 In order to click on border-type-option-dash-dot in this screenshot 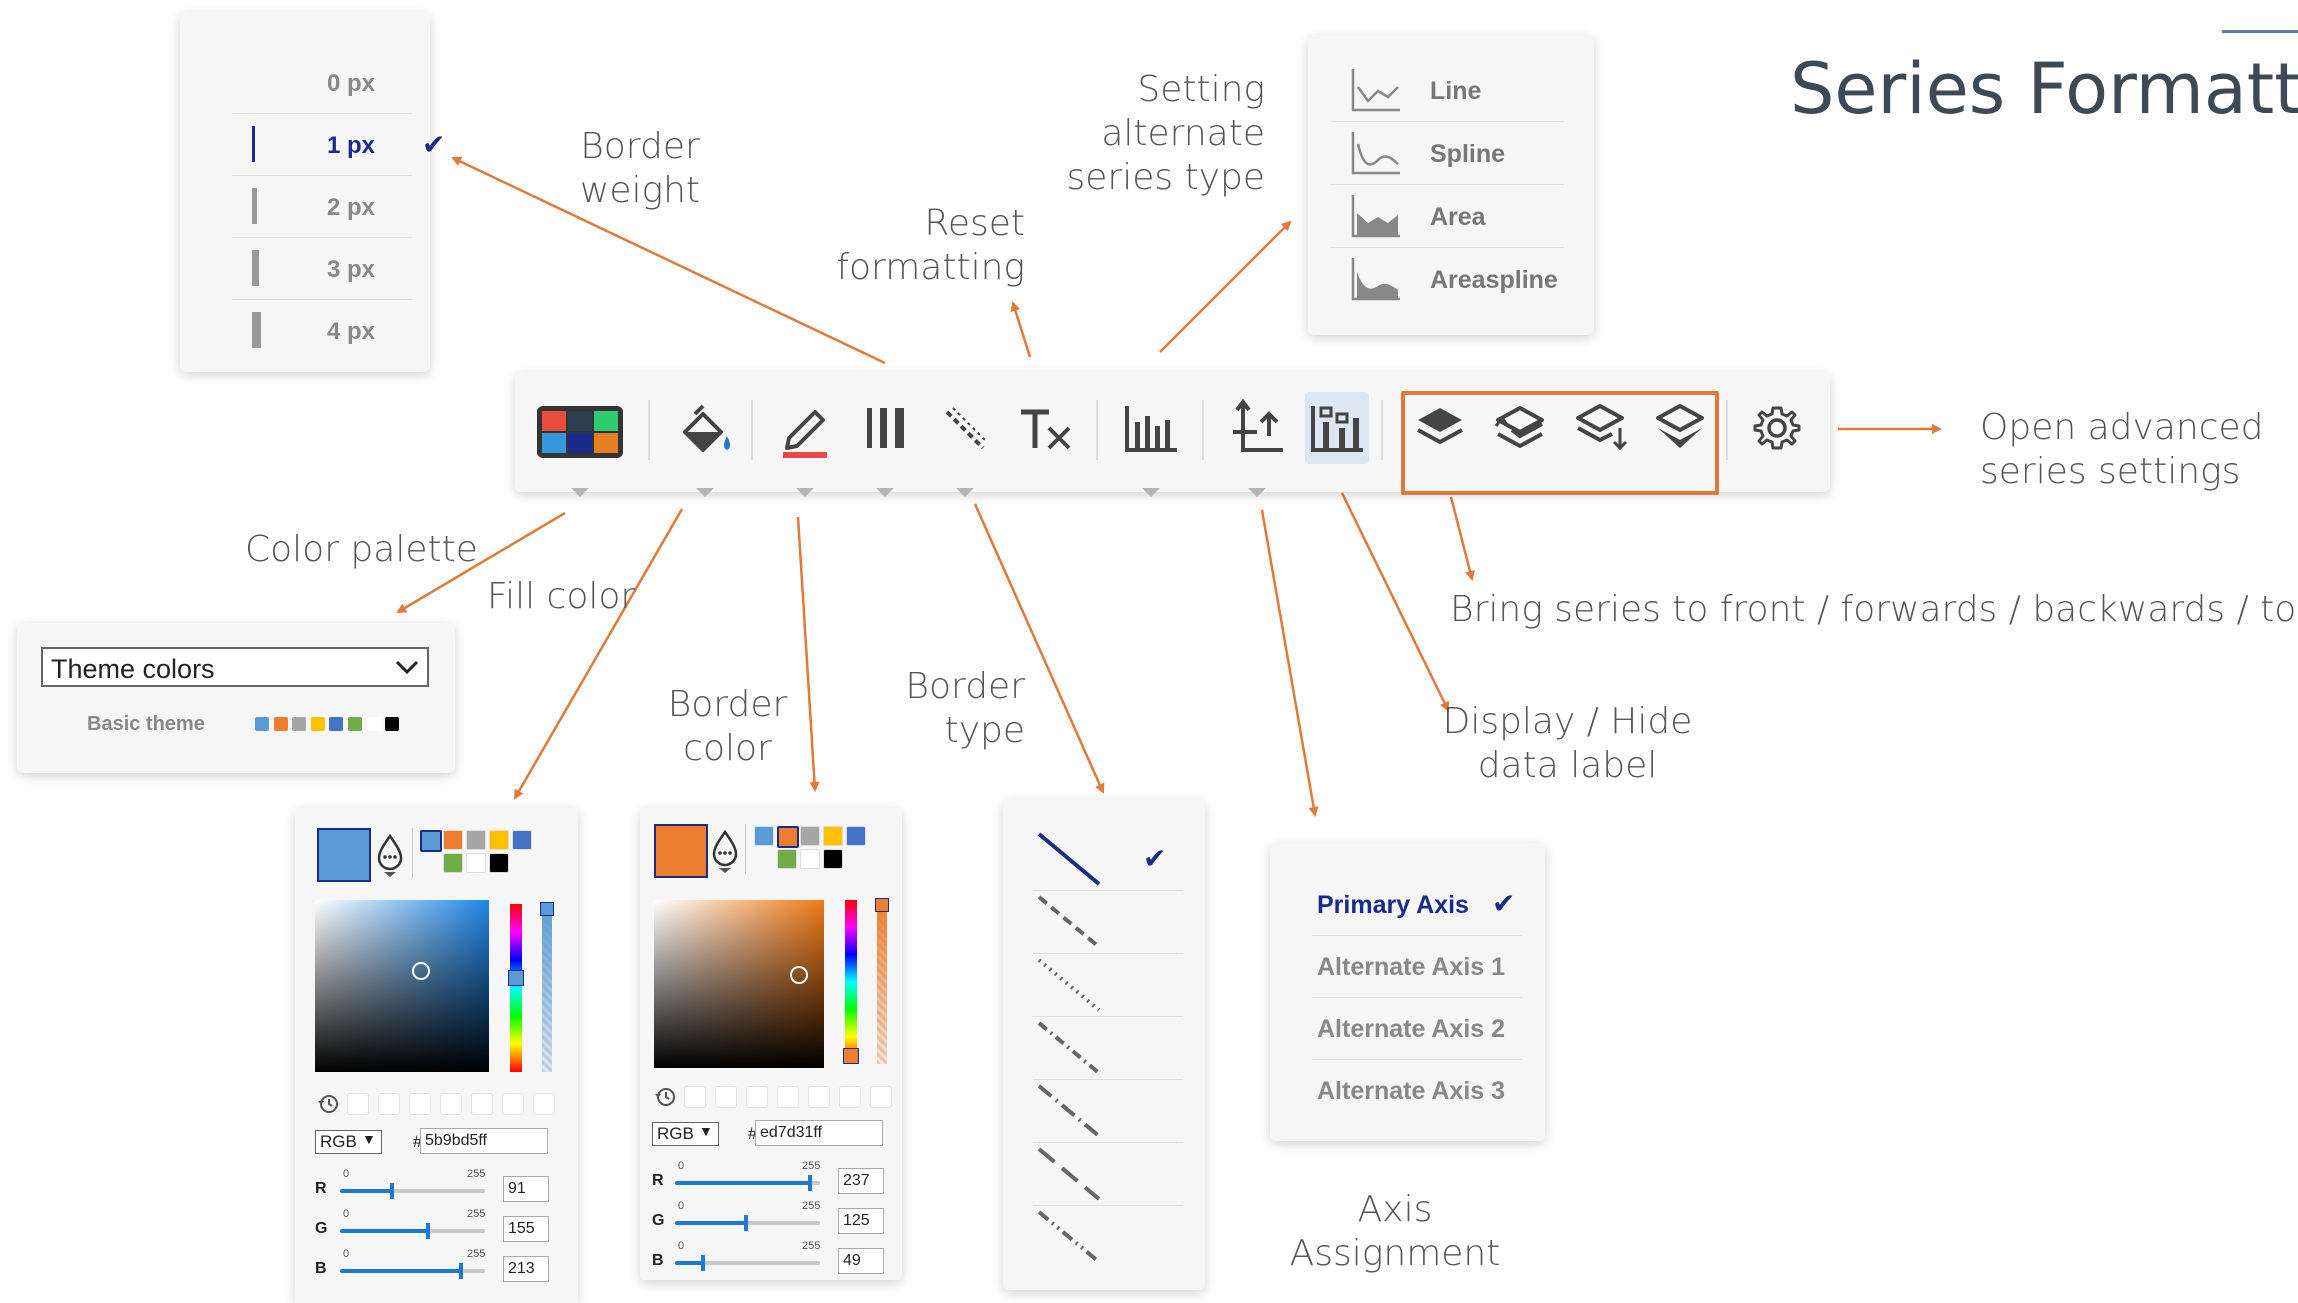, I will do `click(1108, 1048)`.